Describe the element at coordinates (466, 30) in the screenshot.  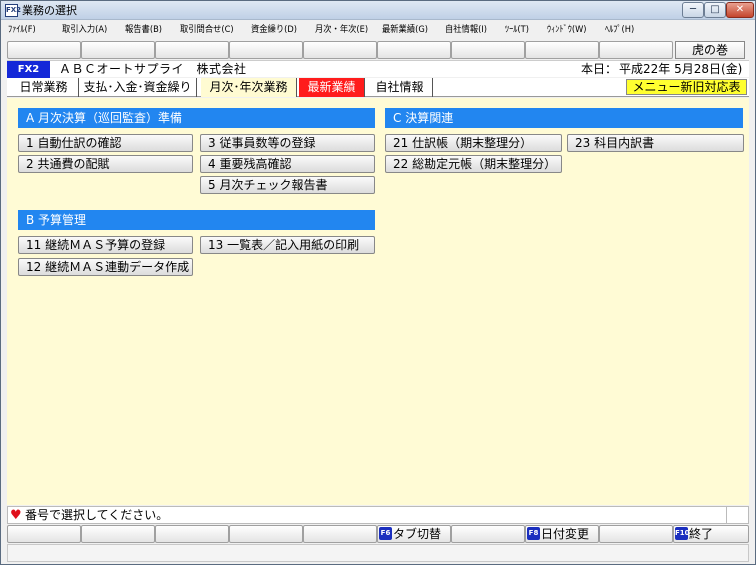
I see `menu-company-info: 自社情報(I)` at that location.